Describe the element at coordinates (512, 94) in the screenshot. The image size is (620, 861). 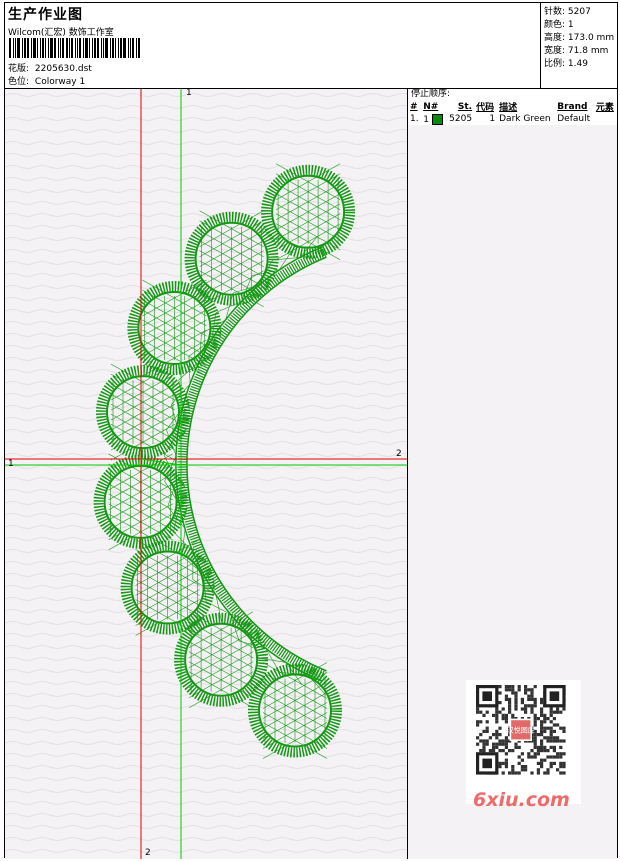
I see `stop-sequence-heading: 停止顺序:` at that location.